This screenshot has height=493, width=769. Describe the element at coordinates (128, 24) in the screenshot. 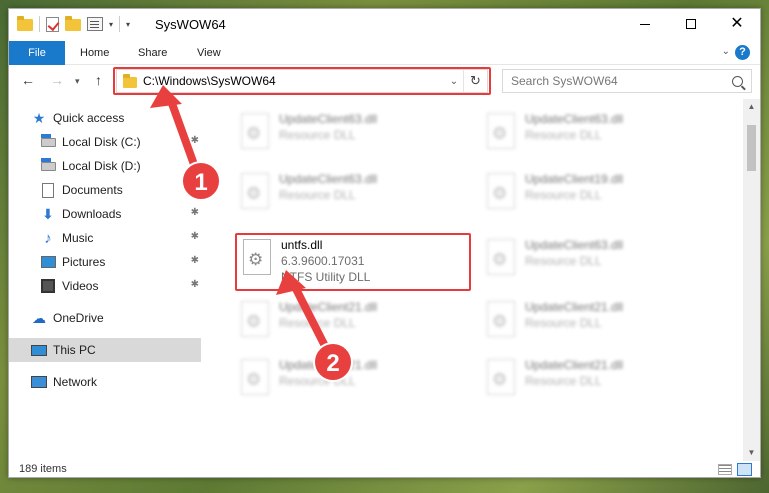

I see `customize-toolbar-icon: ▾` at that location.